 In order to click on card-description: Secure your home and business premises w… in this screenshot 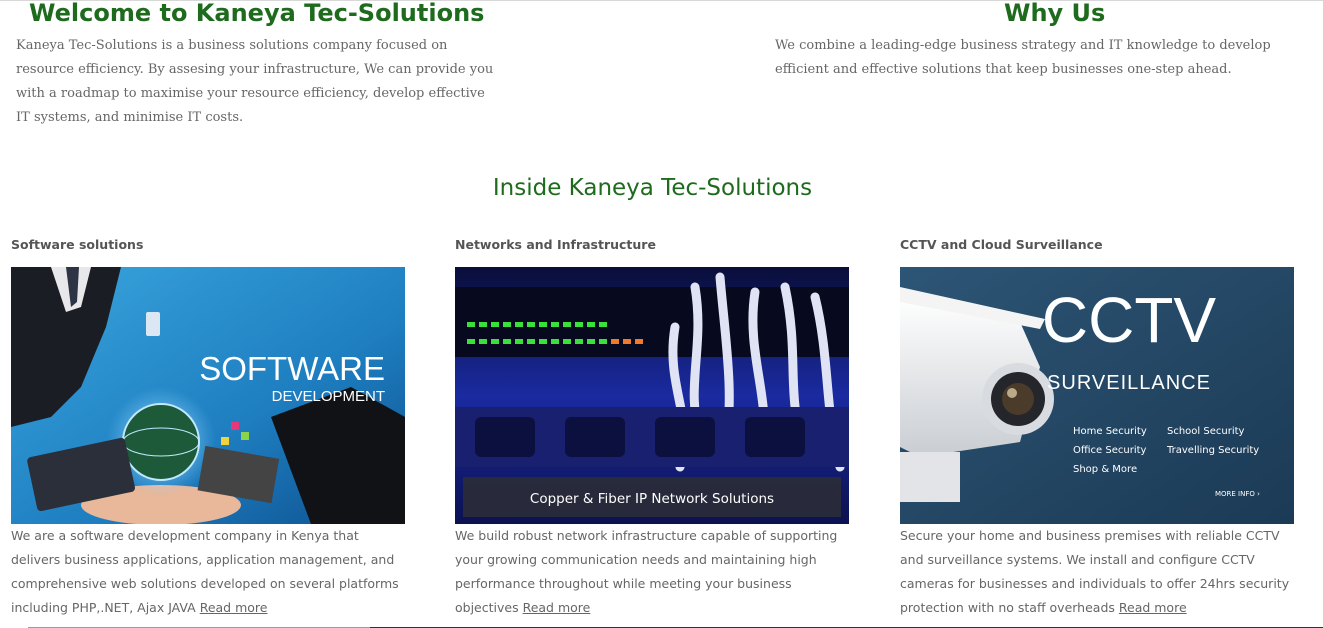, I will do `click(1100, 572)`.